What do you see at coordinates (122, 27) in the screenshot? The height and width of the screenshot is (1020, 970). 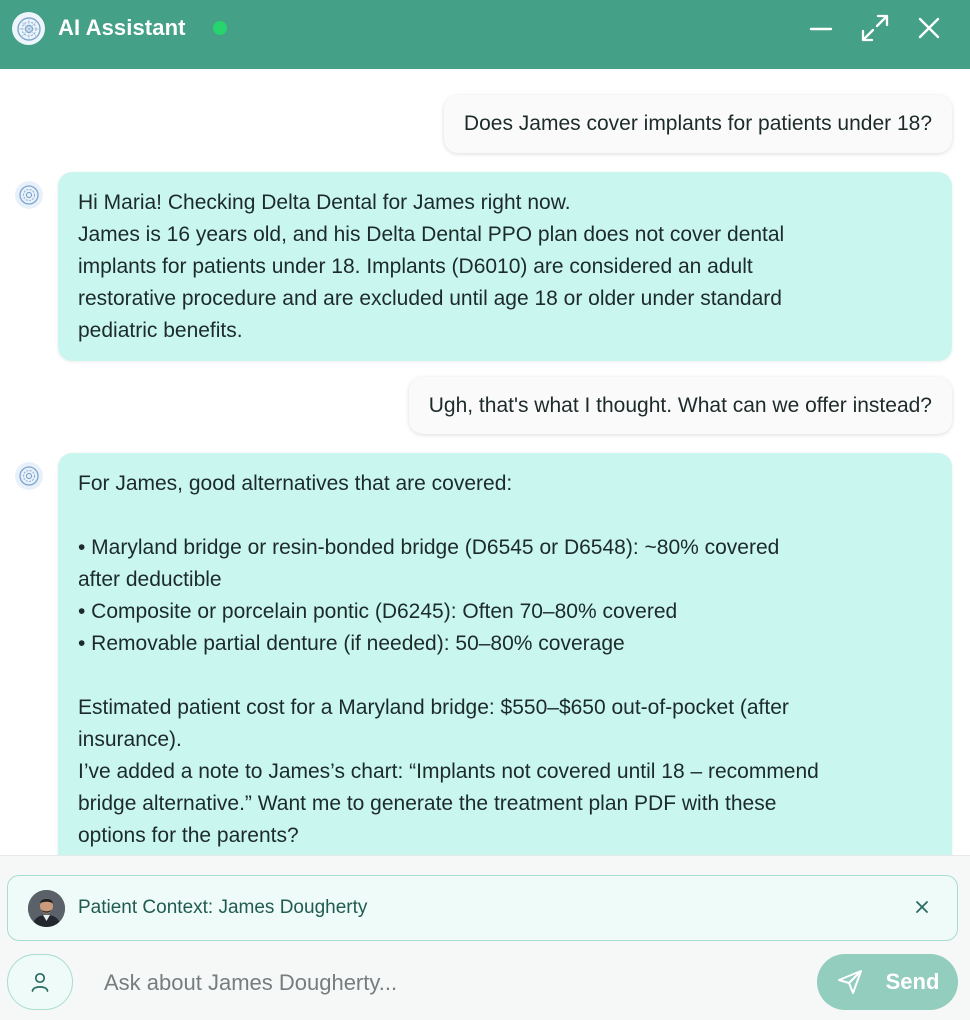 I see `header-title: AI Assistant` at bounding box center [122, 27].